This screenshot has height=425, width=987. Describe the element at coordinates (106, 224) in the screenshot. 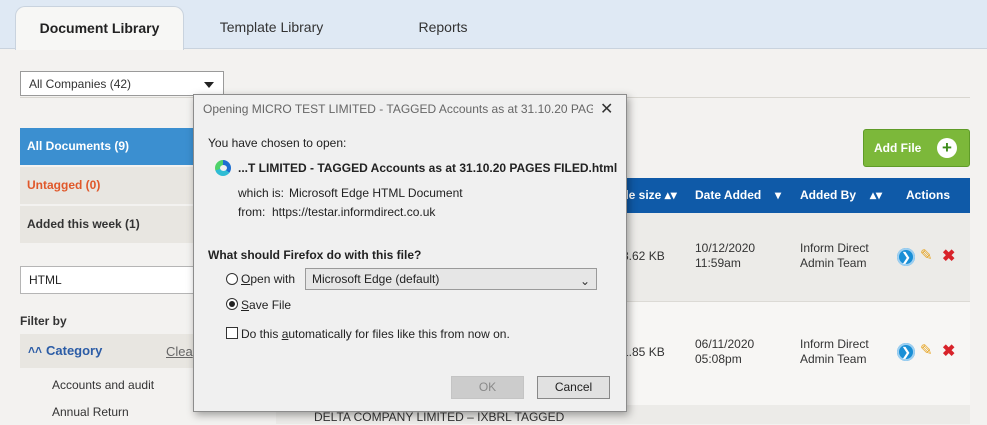

I see `sidebar-item-added-this-week: Added this week (1)` at that location.